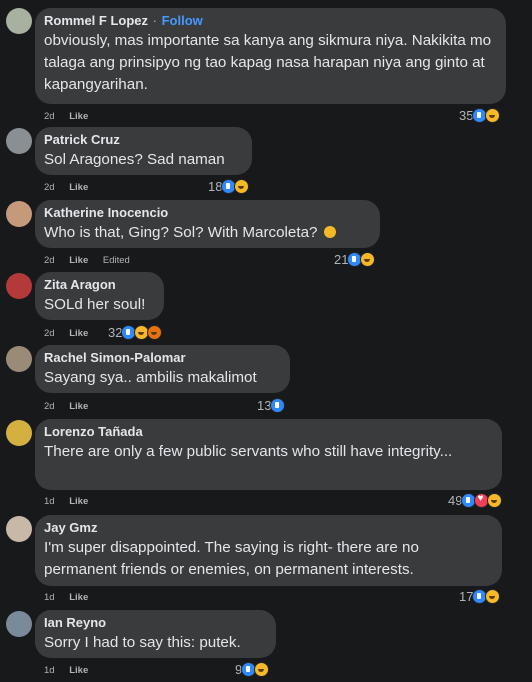 The image size is (532, 682). I want to click on comment-bubble: Patrick Cruz Sol Aragones? Sad naman, so click(143, 151).